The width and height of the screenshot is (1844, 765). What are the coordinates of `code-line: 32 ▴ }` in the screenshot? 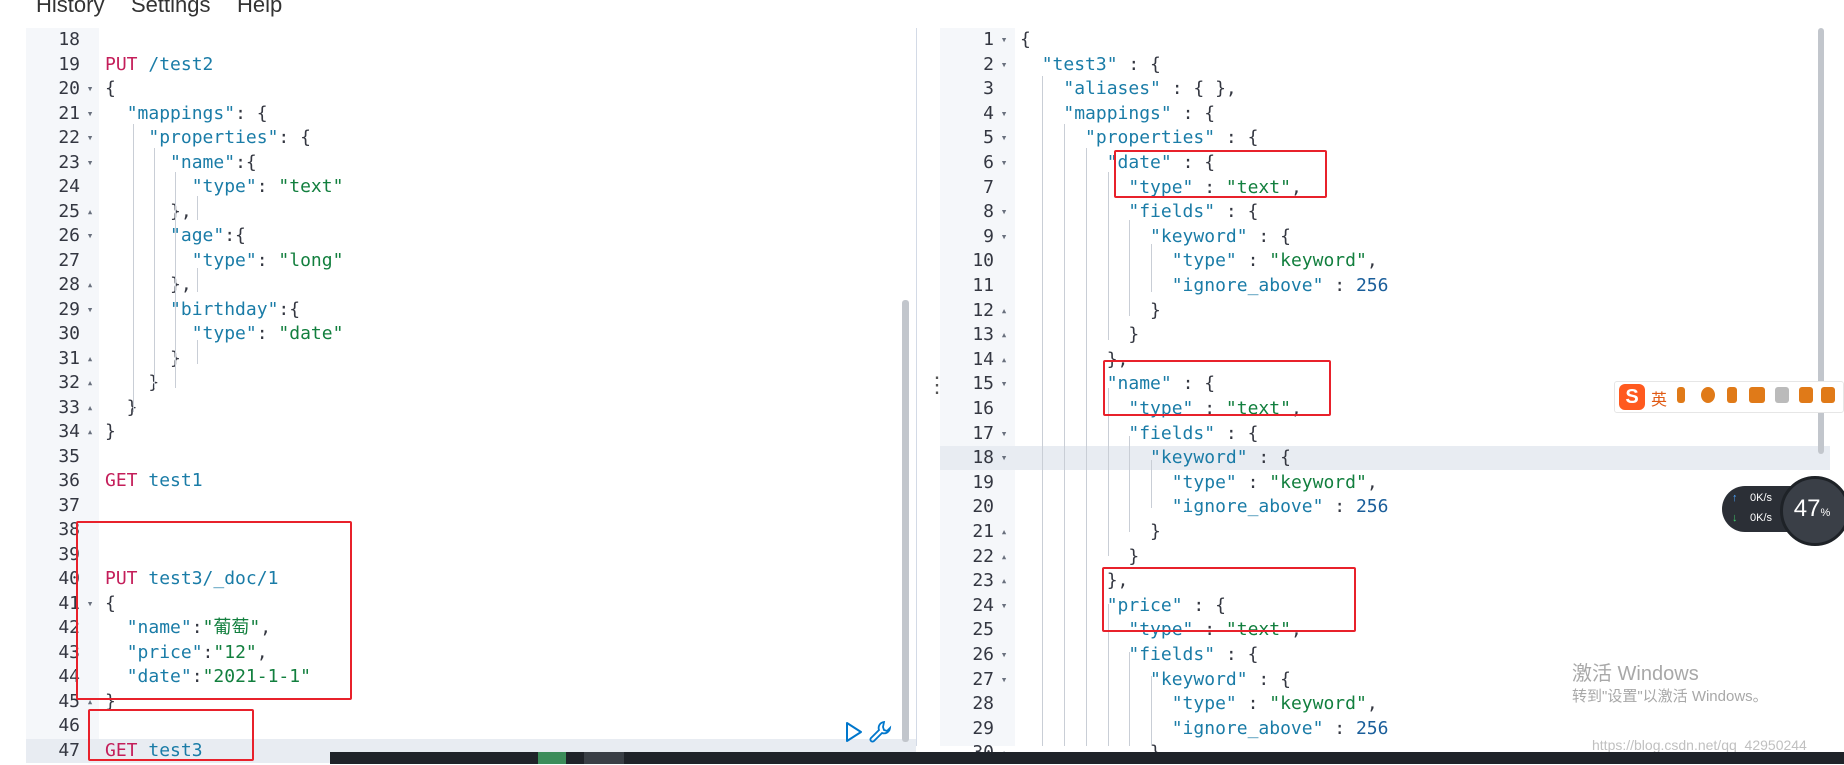 It's located at (471, 383).